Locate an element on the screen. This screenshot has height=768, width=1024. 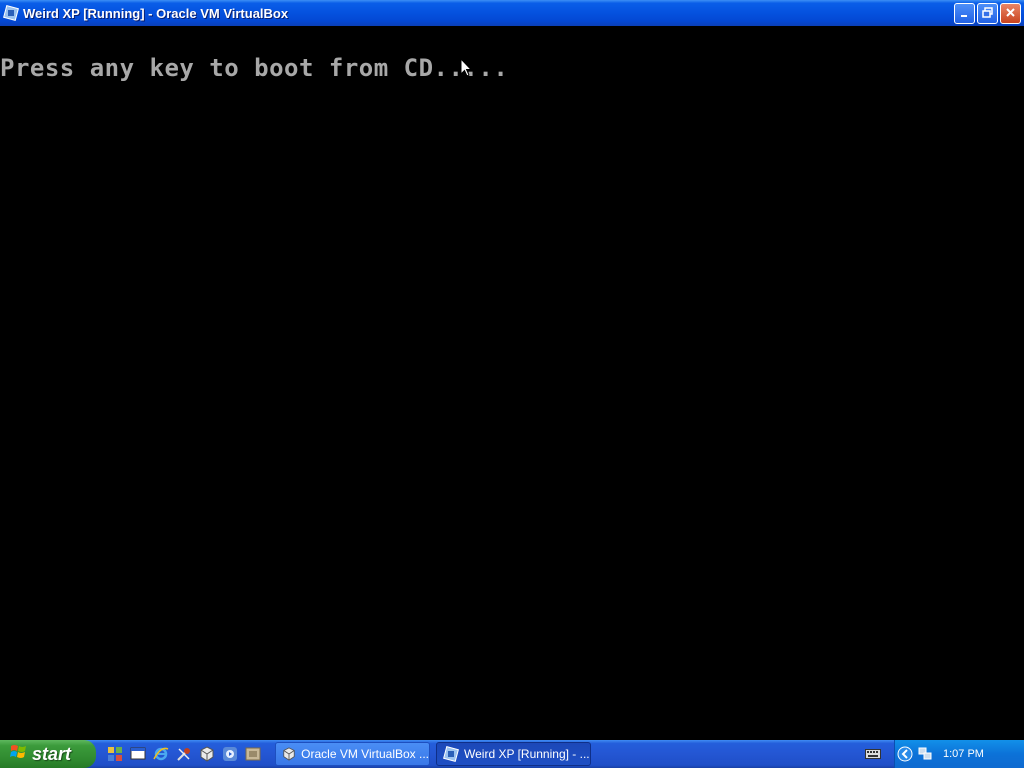
restore-button is located at coordinates (987, 13).